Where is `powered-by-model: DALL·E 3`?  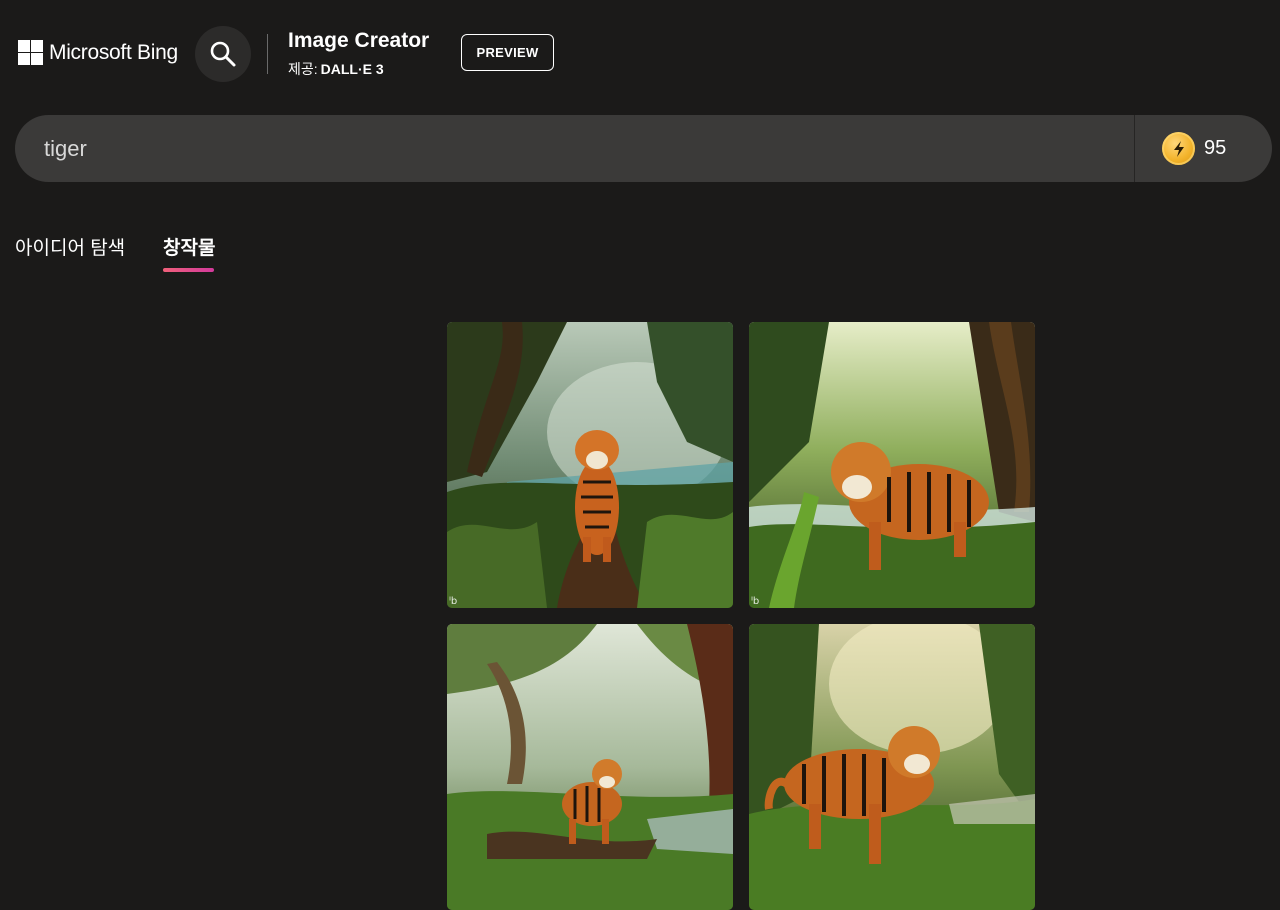 powered-by-model: DALL·E 3 is located at coordinates (352, 69).